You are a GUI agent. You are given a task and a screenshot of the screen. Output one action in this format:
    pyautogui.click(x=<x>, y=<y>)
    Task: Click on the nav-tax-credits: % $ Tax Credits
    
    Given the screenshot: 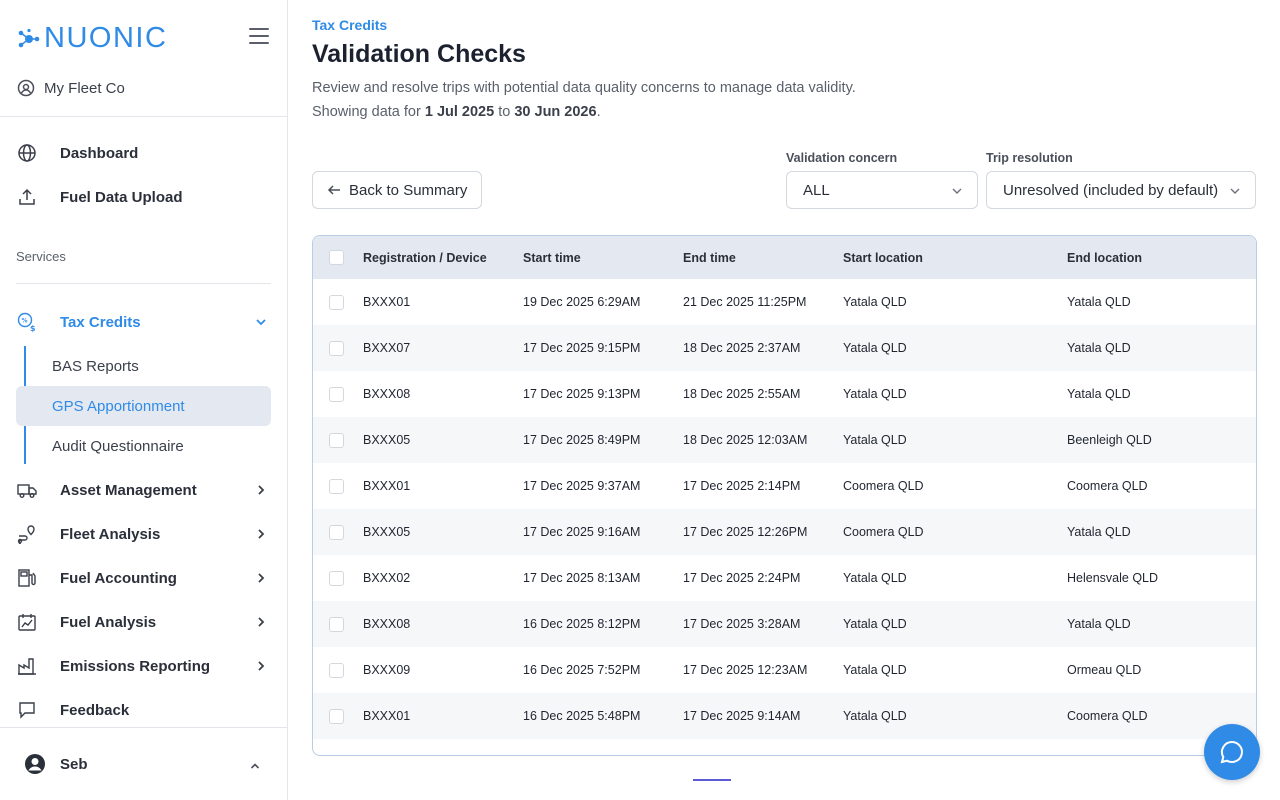 What is the action you would take?
    pyautogui.click(x=144, y=322)
    